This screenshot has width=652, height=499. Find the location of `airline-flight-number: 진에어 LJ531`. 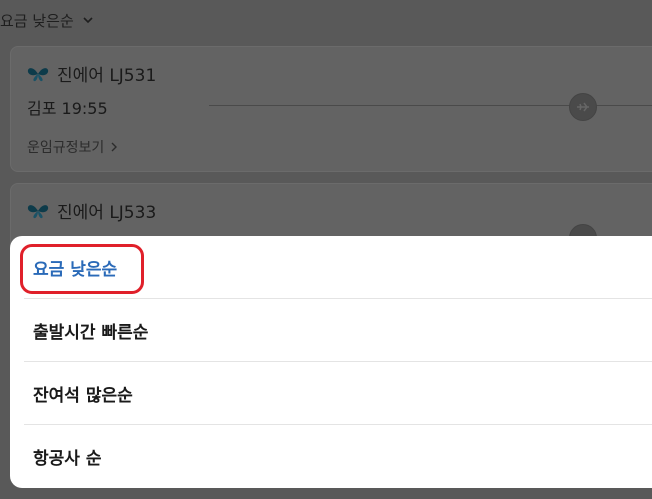

airline-flight-number: 진에어 LJ531 is located at coordinates (107, 76).